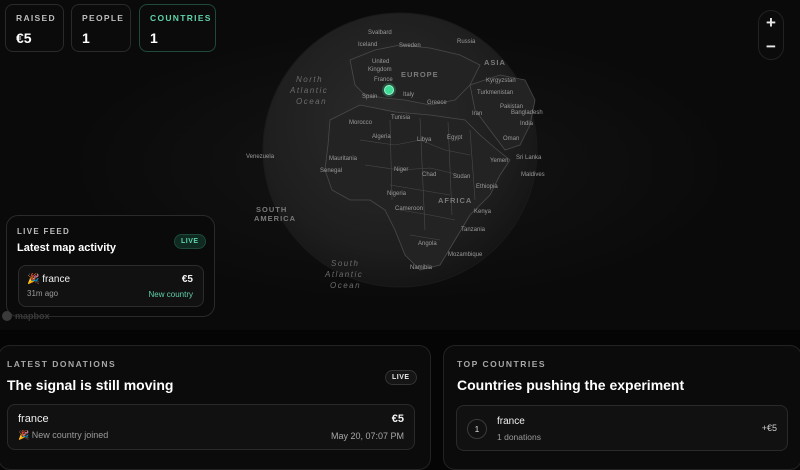  I want to click on map-label-kenya: Kenya, so click(483, 212).